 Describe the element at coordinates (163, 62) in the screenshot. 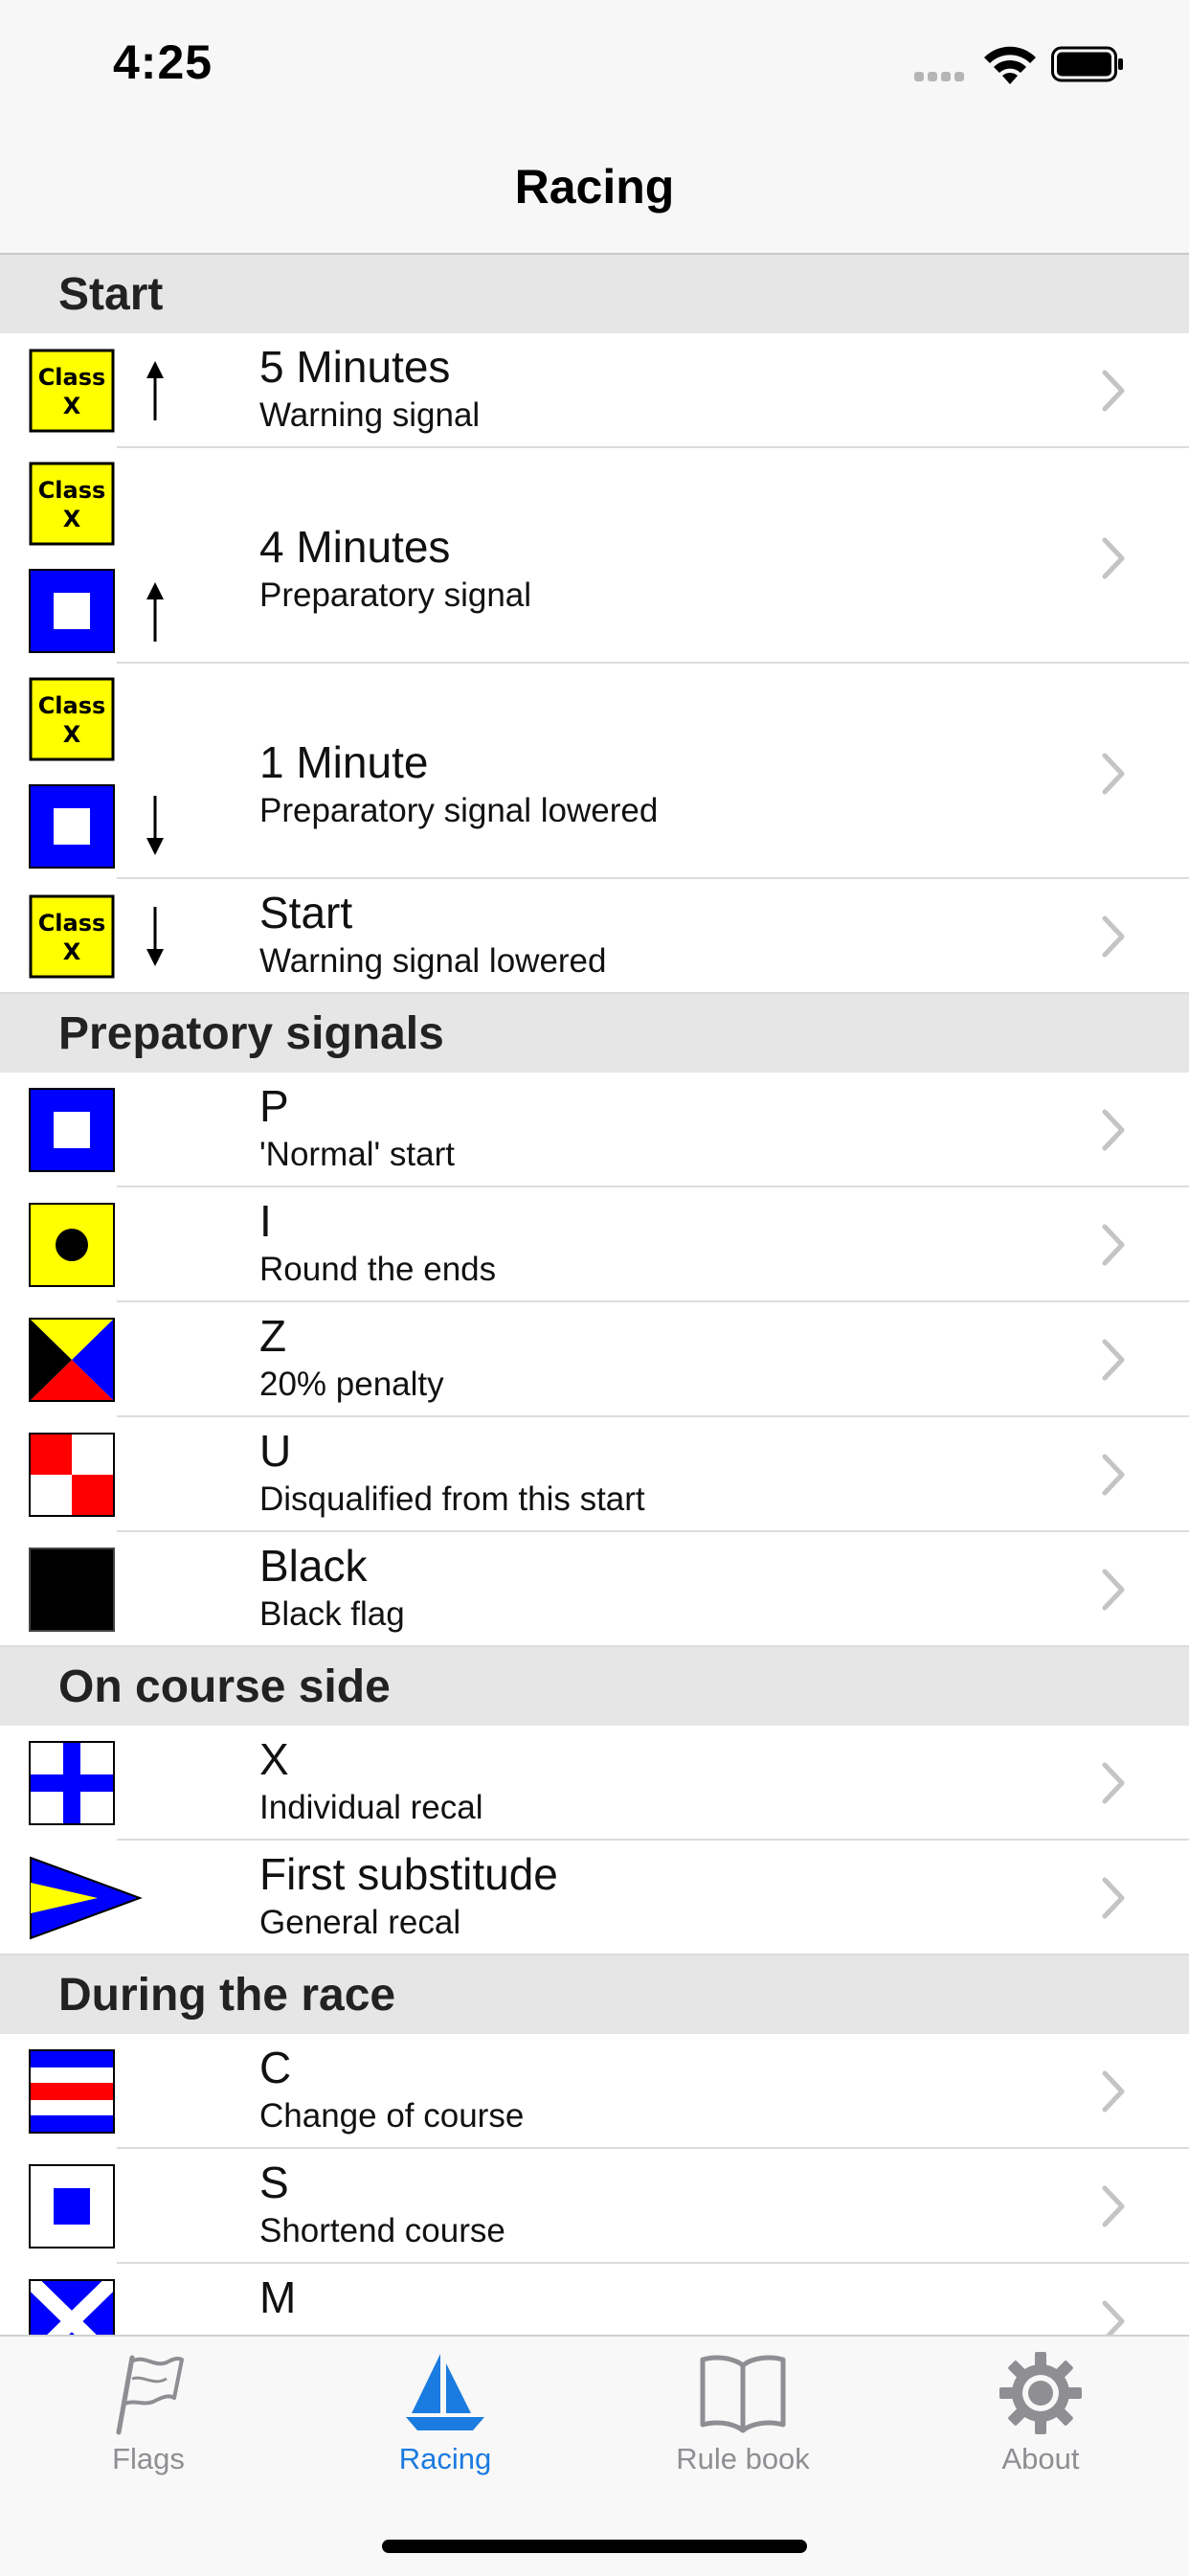

I see `status-time: 4:25` at that location.